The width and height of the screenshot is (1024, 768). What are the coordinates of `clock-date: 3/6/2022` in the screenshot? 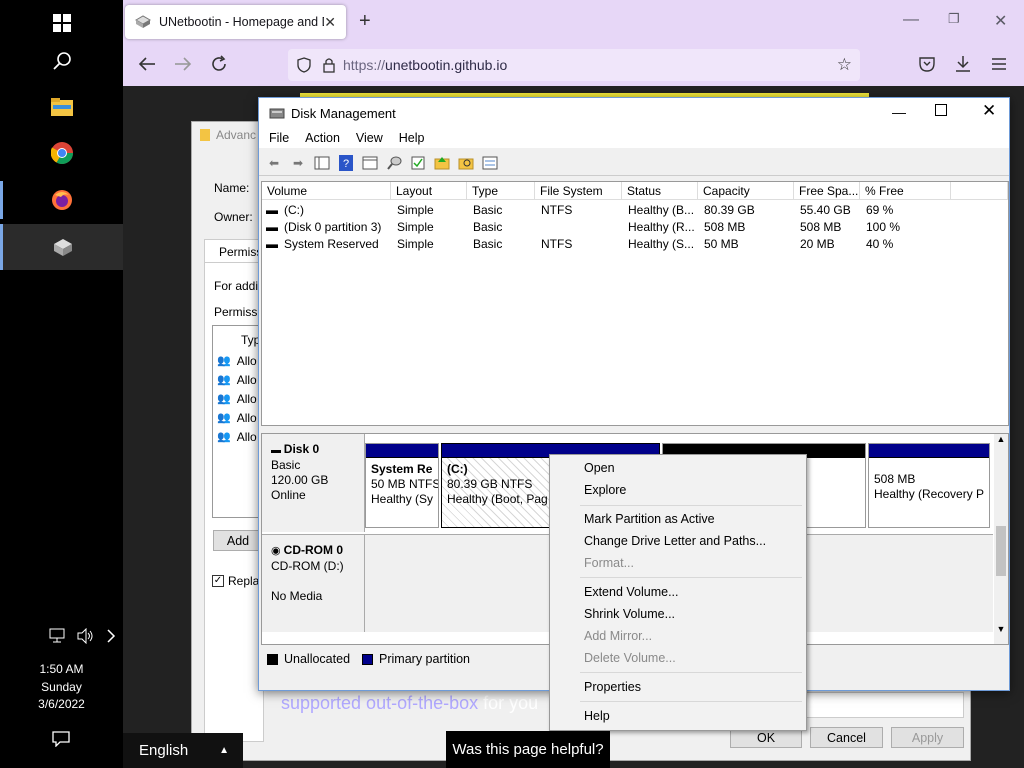 It's located at (61, 704).